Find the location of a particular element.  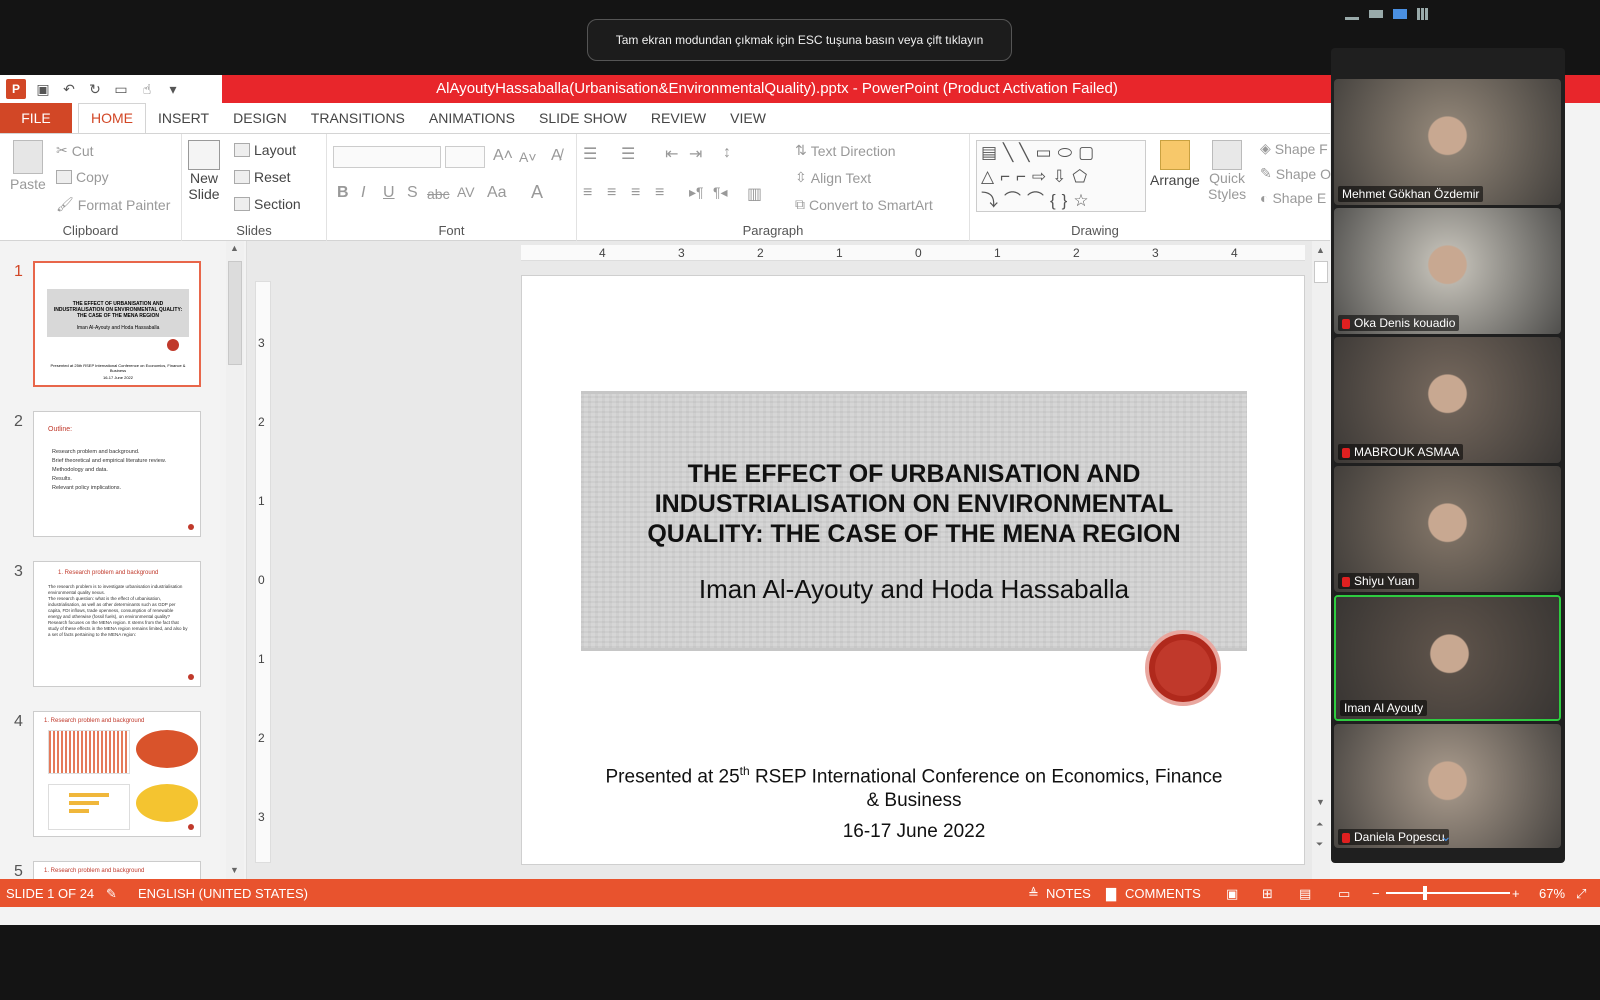

tab-design: DESIGN is located at coordinates (260, 118).